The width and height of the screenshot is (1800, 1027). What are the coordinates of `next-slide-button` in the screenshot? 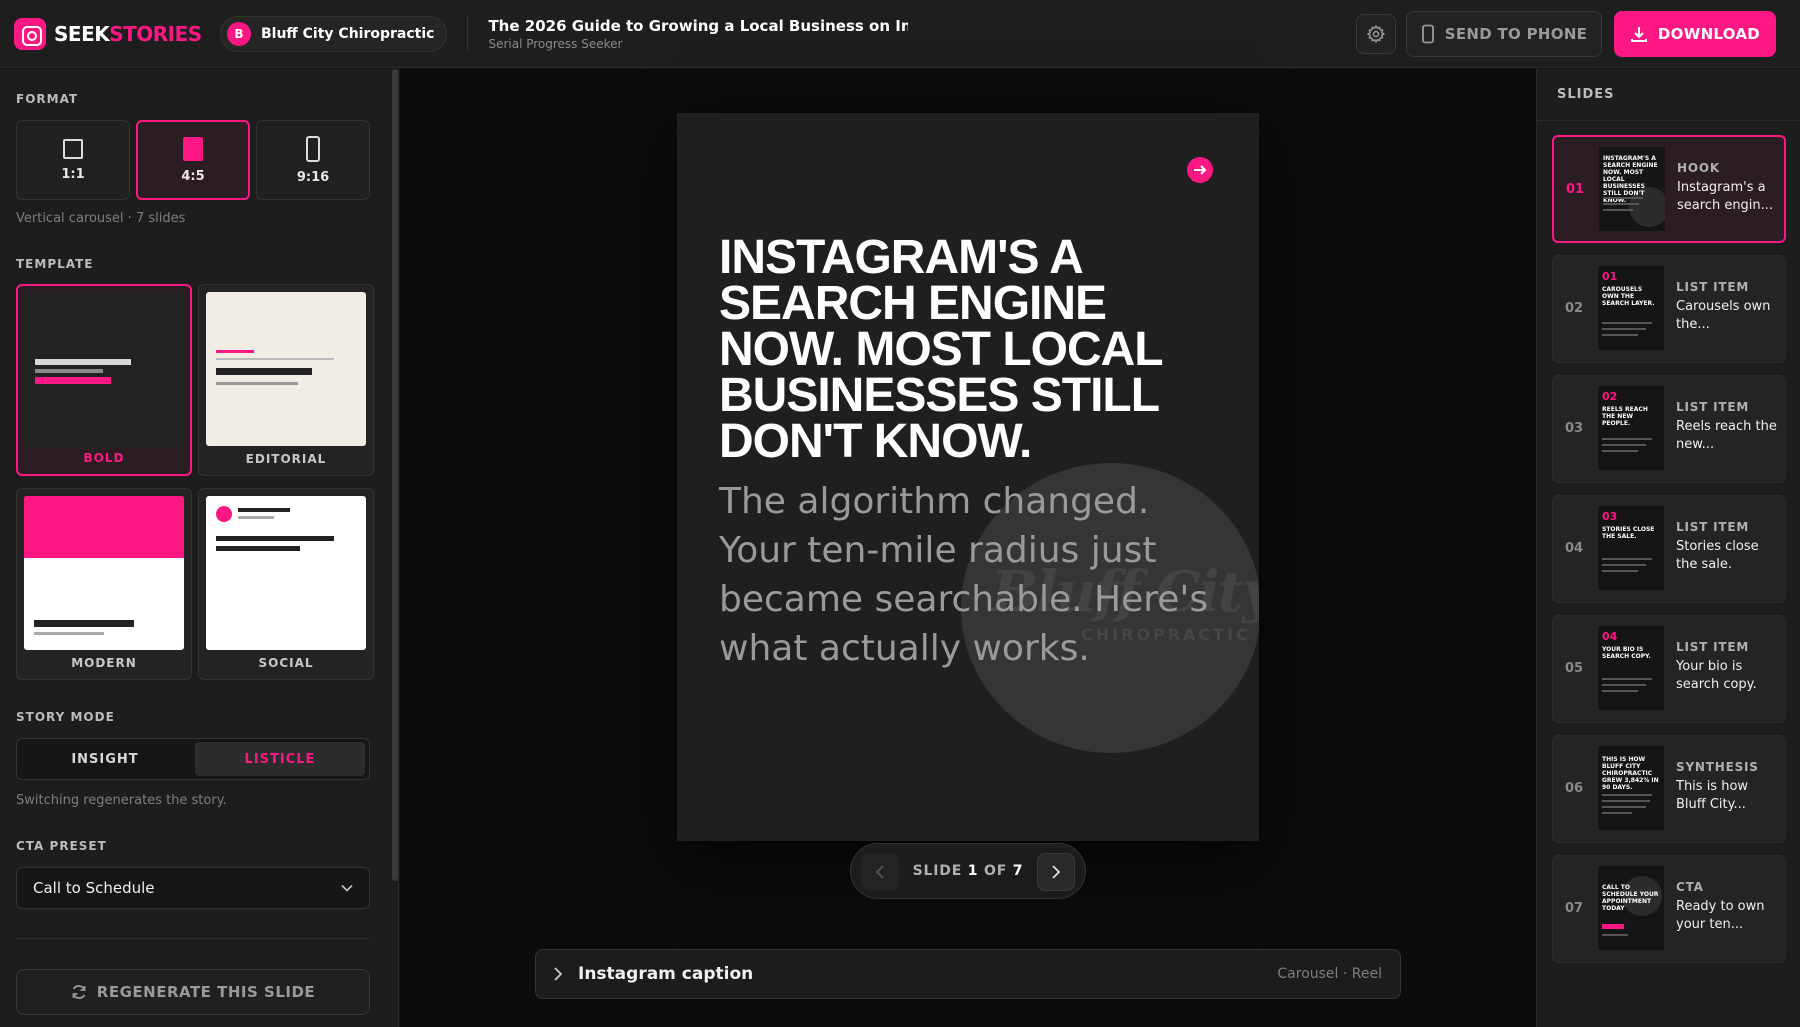 It's located at (1056, 872).